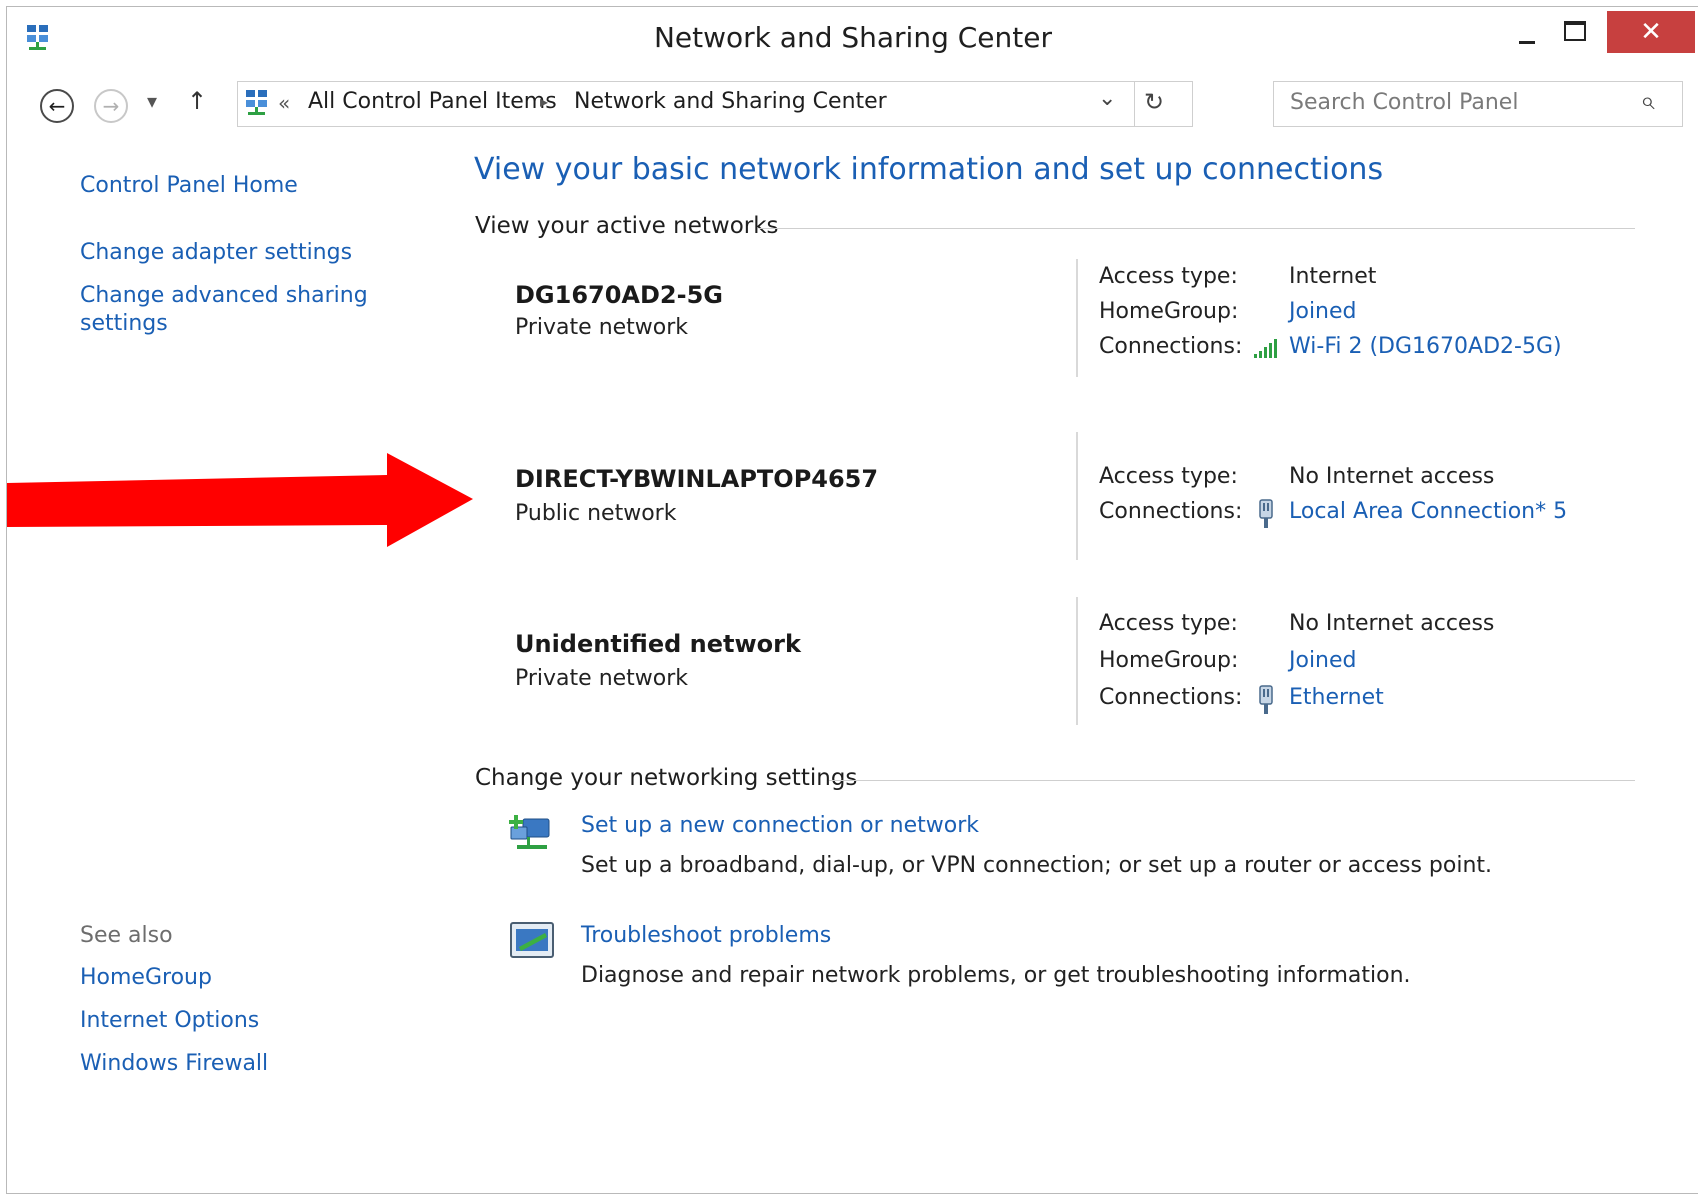 This screenshot has width=1698, height=1199. Describe the element at coordinates (1336, 697) in the screenshot. I see `connection-link-ethernet: Ethernet` at that location.